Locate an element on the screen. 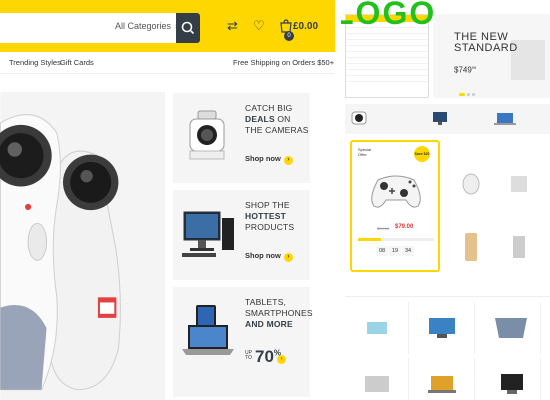 The height and width of the screenshot is (400, 550). timer-minutes: 19 is located at coordinates (395, 251).